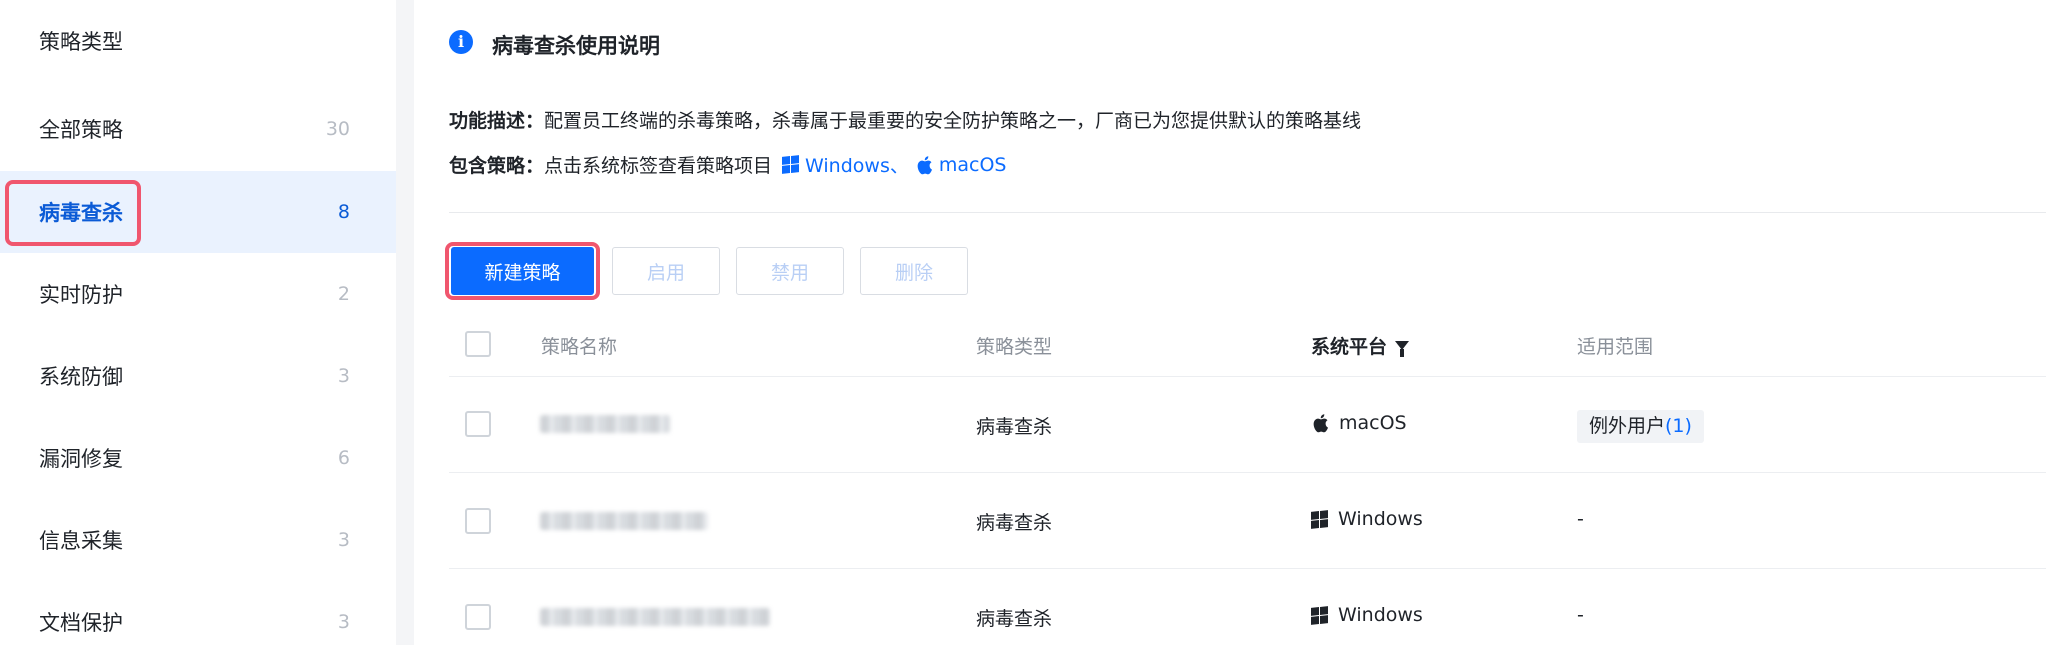  What do you see at coordinates (81, 377) in the screenshot?
I see `sidebar-item-label: 系统防御` at bounding box center [81, 377].